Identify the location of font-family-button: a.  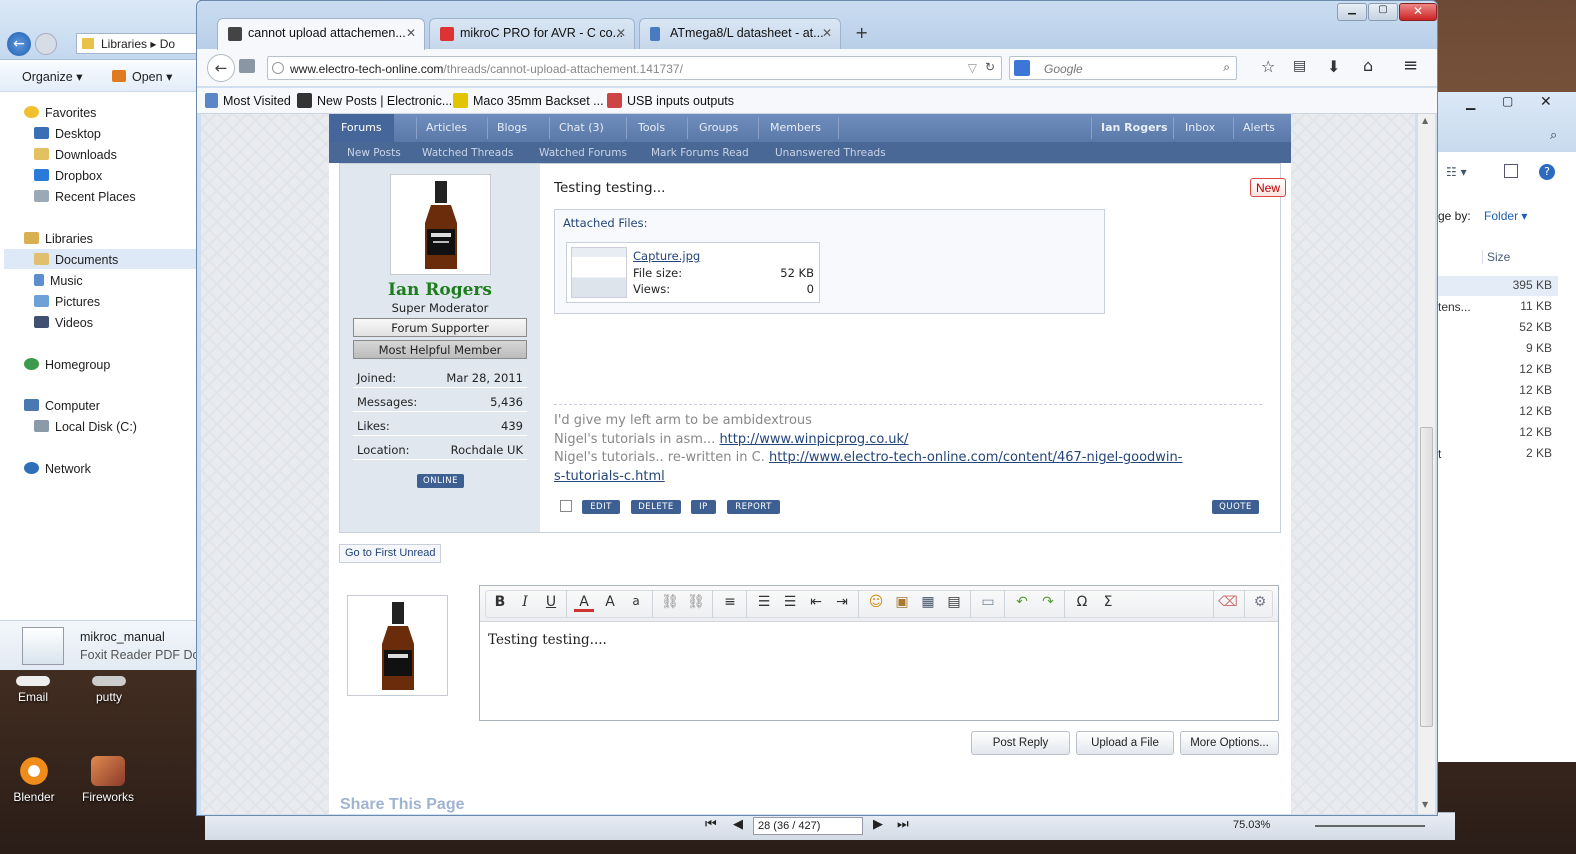
(636, 604).